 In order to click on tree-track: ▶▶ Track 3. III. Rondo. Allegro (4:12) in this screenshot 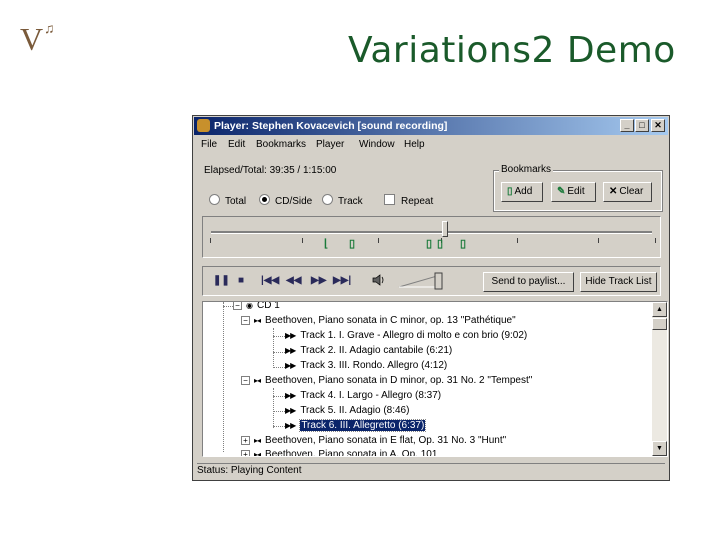, I will do `click(366, 366)`.